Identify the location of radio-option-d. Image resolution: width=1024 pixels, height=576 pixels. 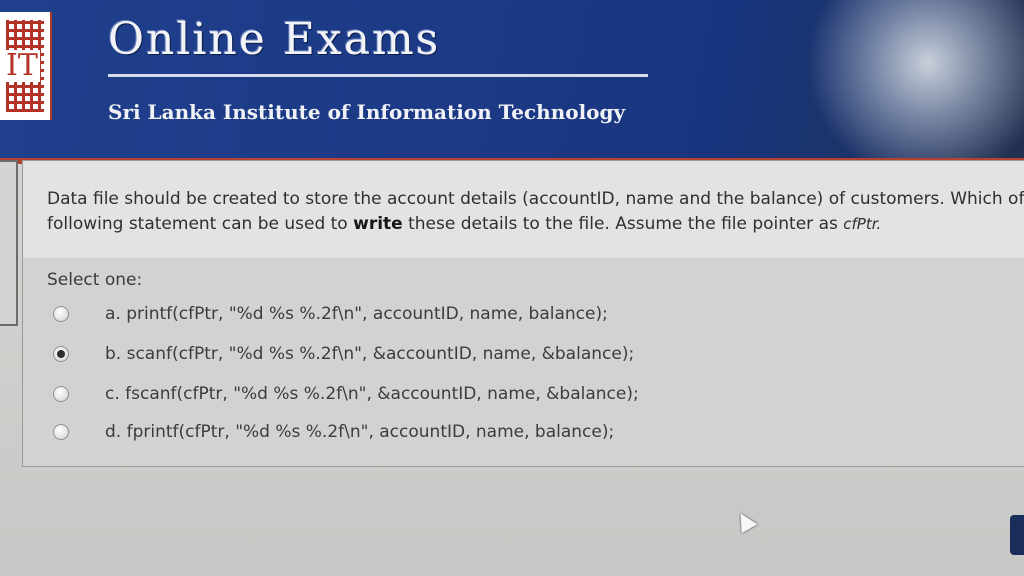
(61, 432).